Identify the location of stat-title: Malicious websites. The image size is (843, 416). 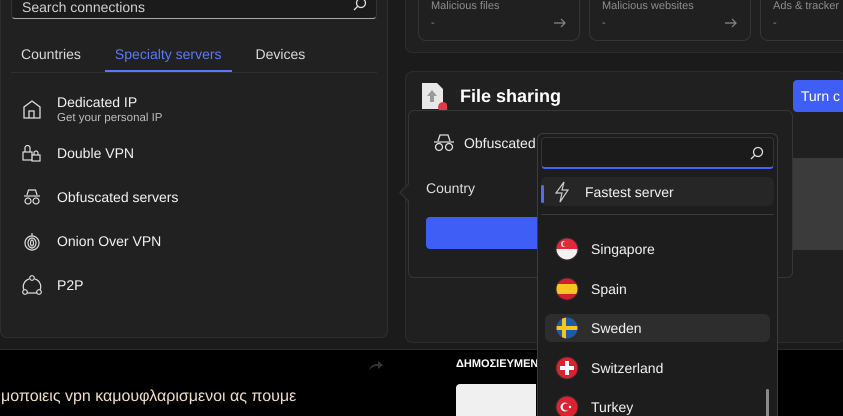
(648, 6).